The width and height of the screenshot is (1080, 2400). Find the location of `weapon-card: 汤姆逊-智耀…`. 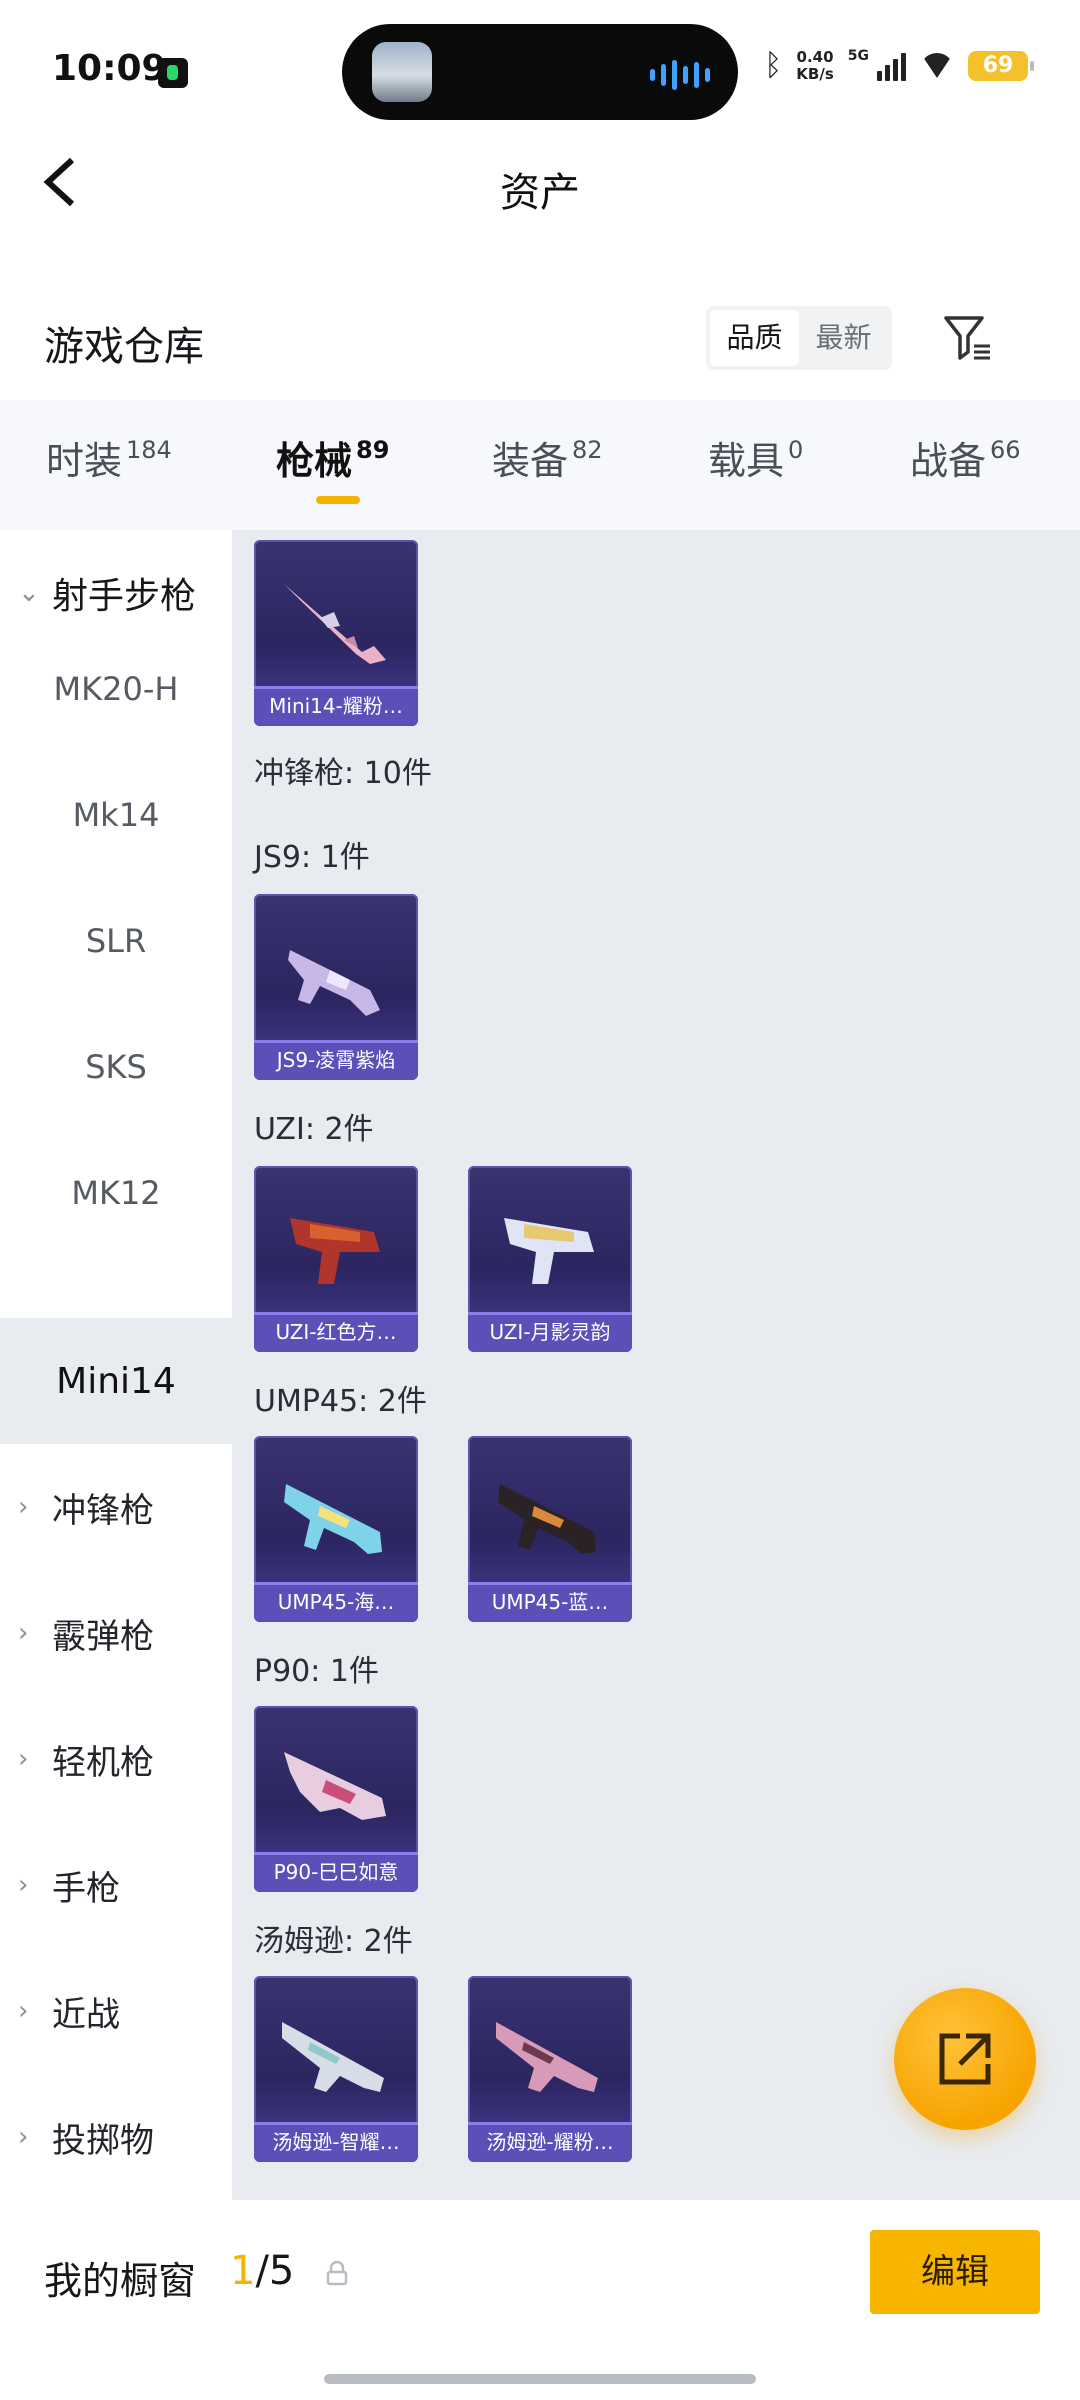

weapon-card: 汤姆逊-智耀… is located at coordinates (336, 2069).